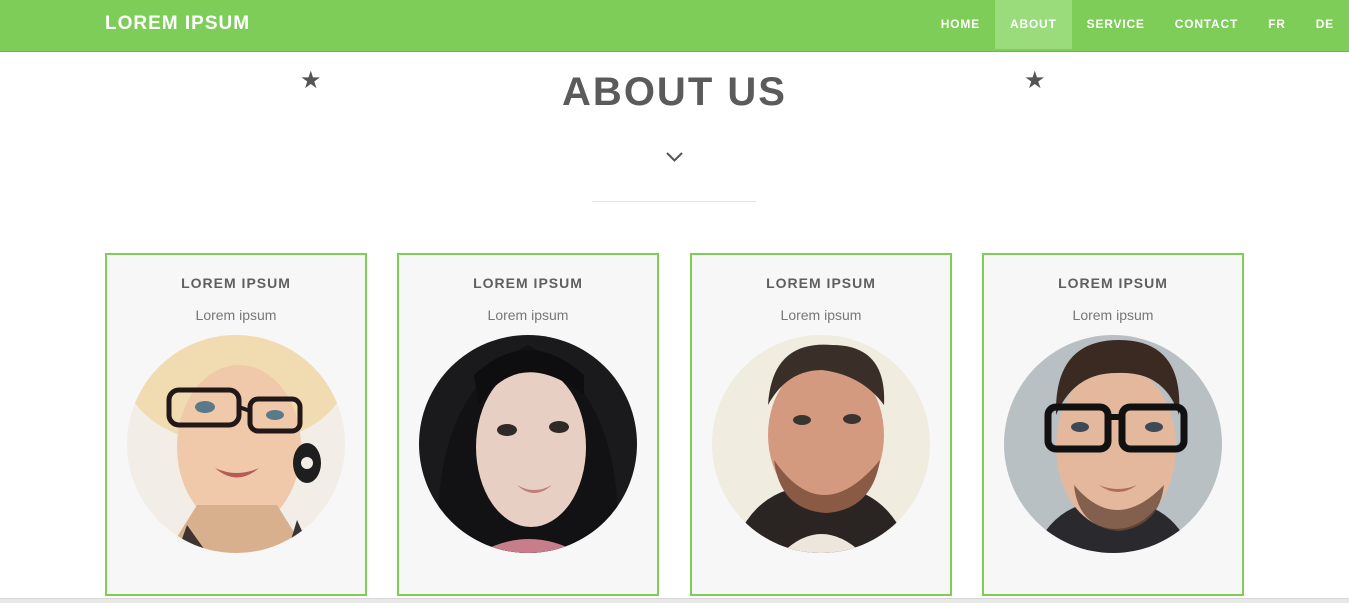  I want to click on star-icon-right: ★, so click(1035, 80).